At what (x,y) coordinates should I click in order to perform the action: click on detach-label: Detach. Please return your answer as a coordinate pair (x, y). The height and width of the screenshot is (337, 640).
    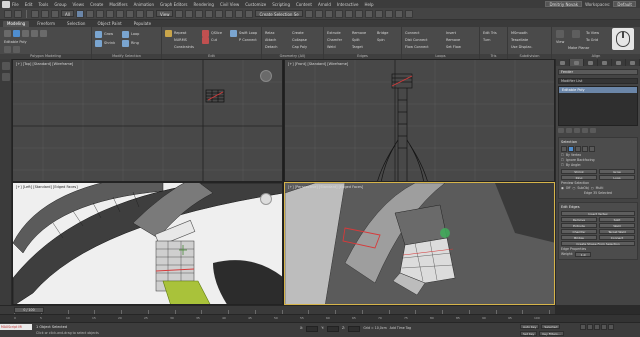
    Looking at the image, I should click on (271, 47).